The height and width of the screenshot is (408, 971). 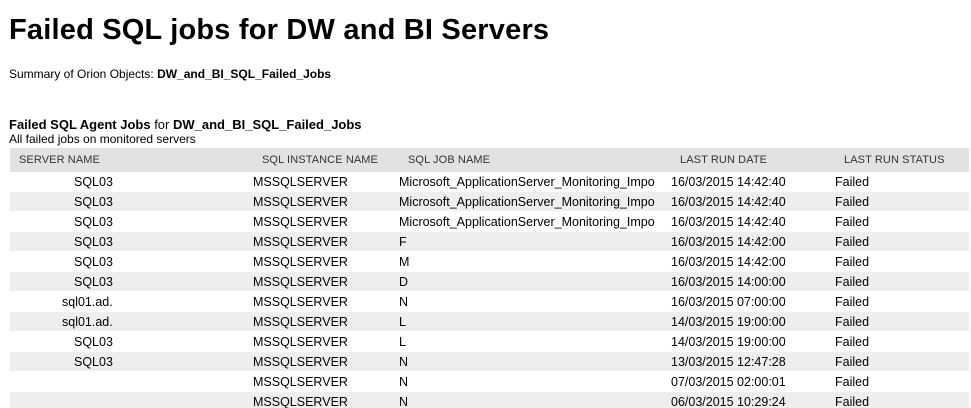 I want to click on summary-label: Summary of Orion Objects:, so click(x=81, y=74).